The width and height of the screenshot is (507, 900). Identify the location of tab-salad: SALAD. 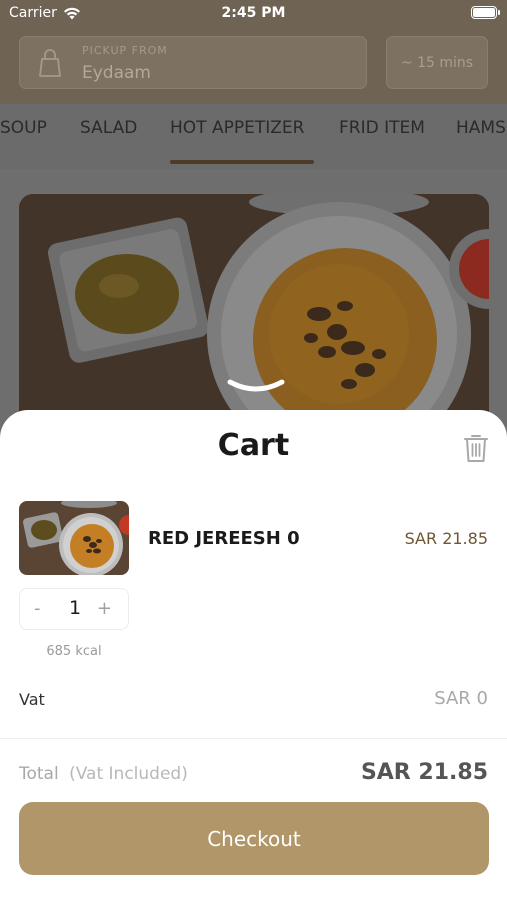
(108, 128).